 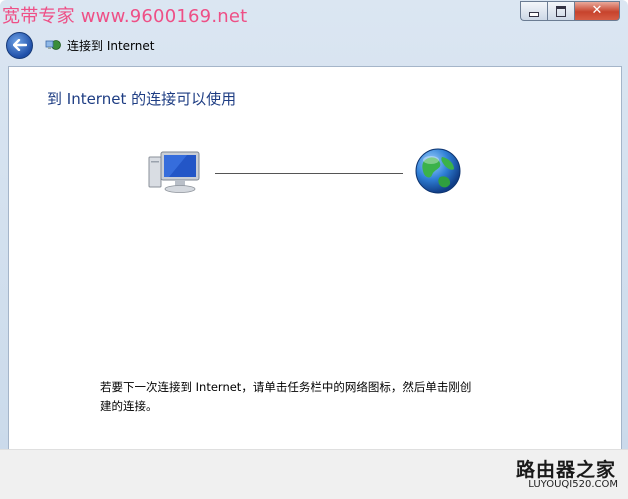 I want to click on close-button: ✕, so click(x=597, y=11).